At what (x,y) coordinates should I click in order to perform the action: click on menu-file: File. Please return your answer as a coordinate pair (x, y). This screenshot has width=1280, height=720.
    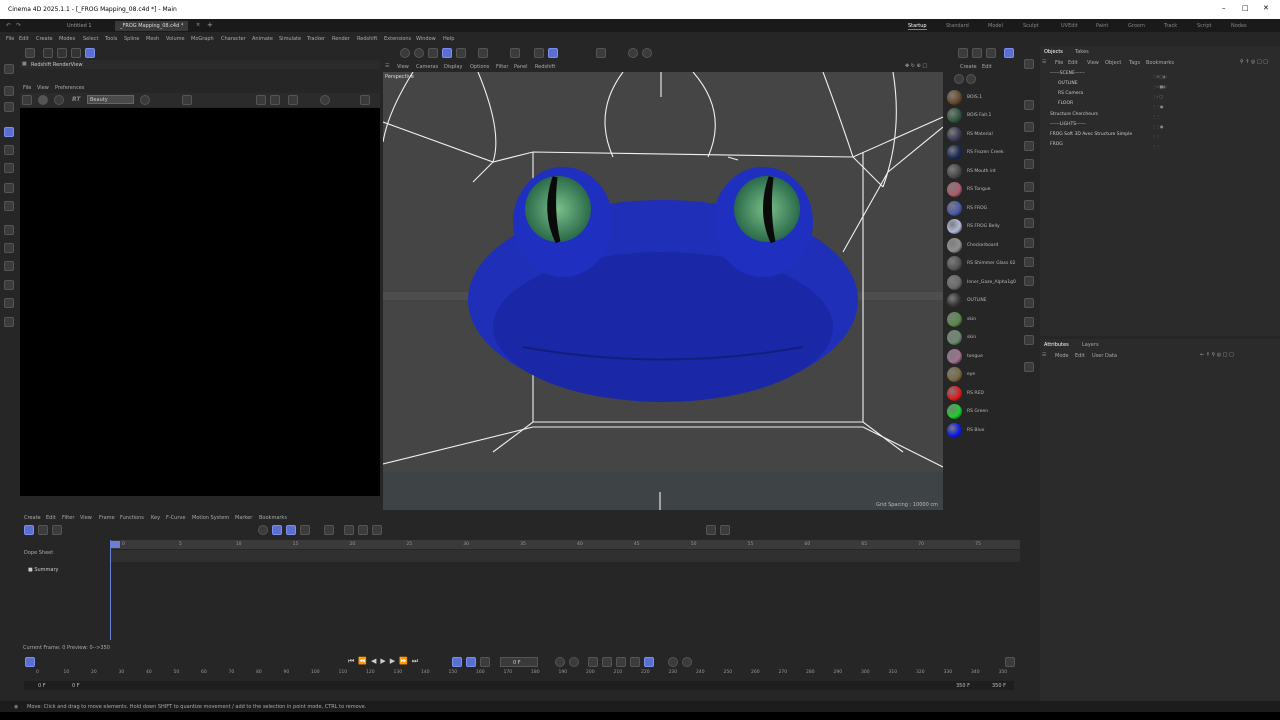
    Looking at the image, I should click on (10, 39).